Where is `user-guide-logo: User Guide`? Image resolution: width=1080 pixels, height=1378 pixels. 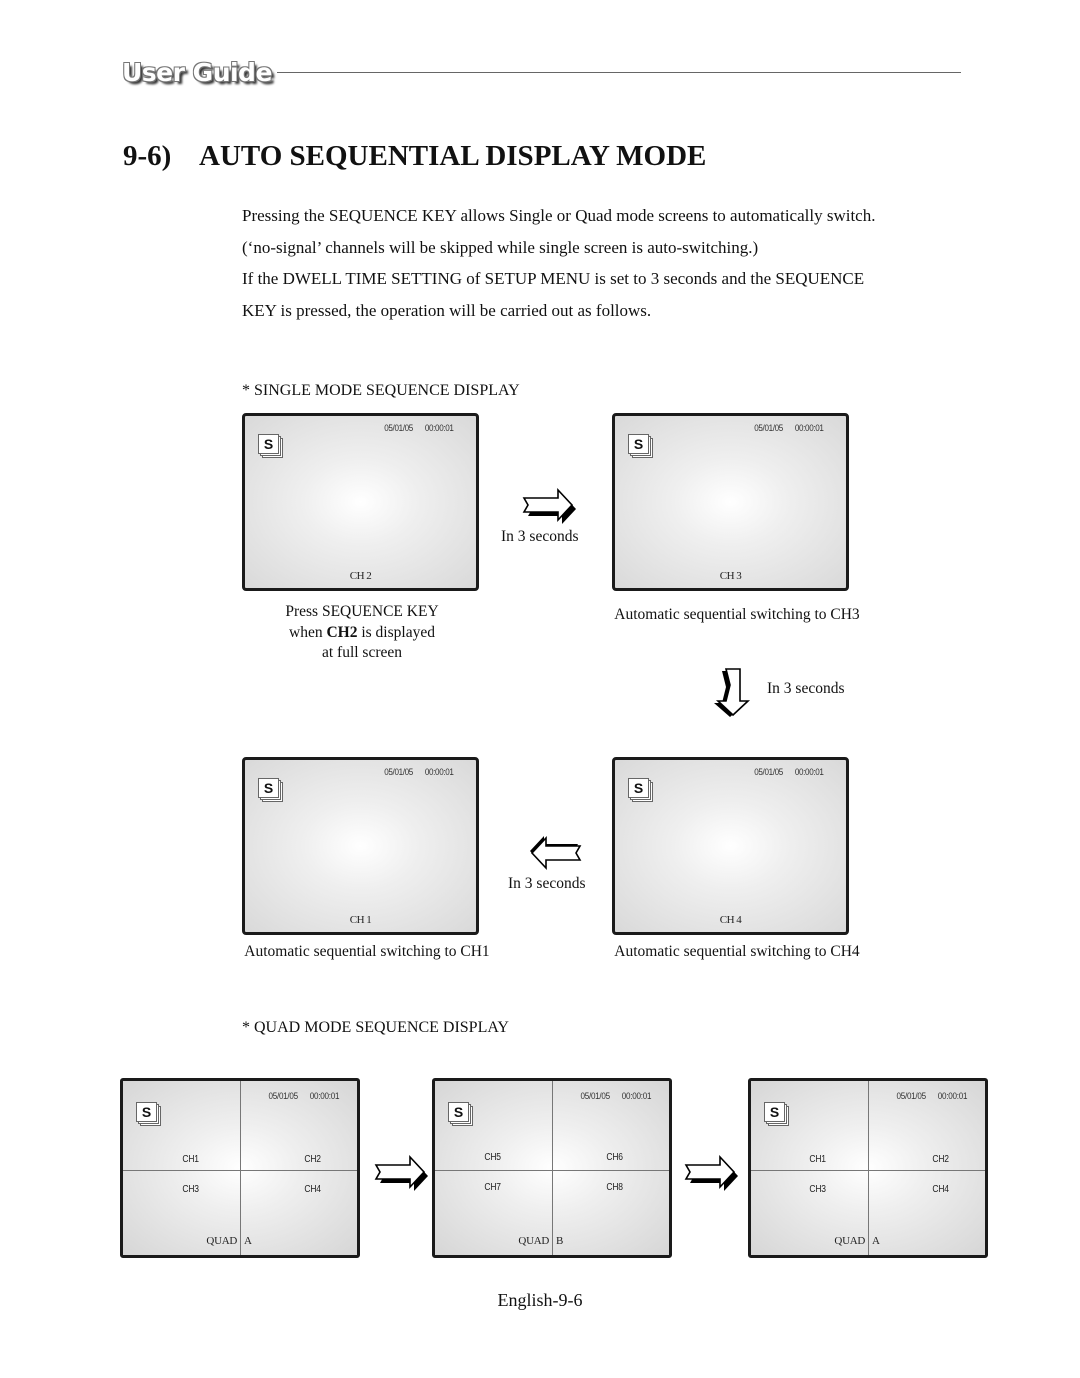
user-guide-logo: User Guide is located at coordinates (197, 72).